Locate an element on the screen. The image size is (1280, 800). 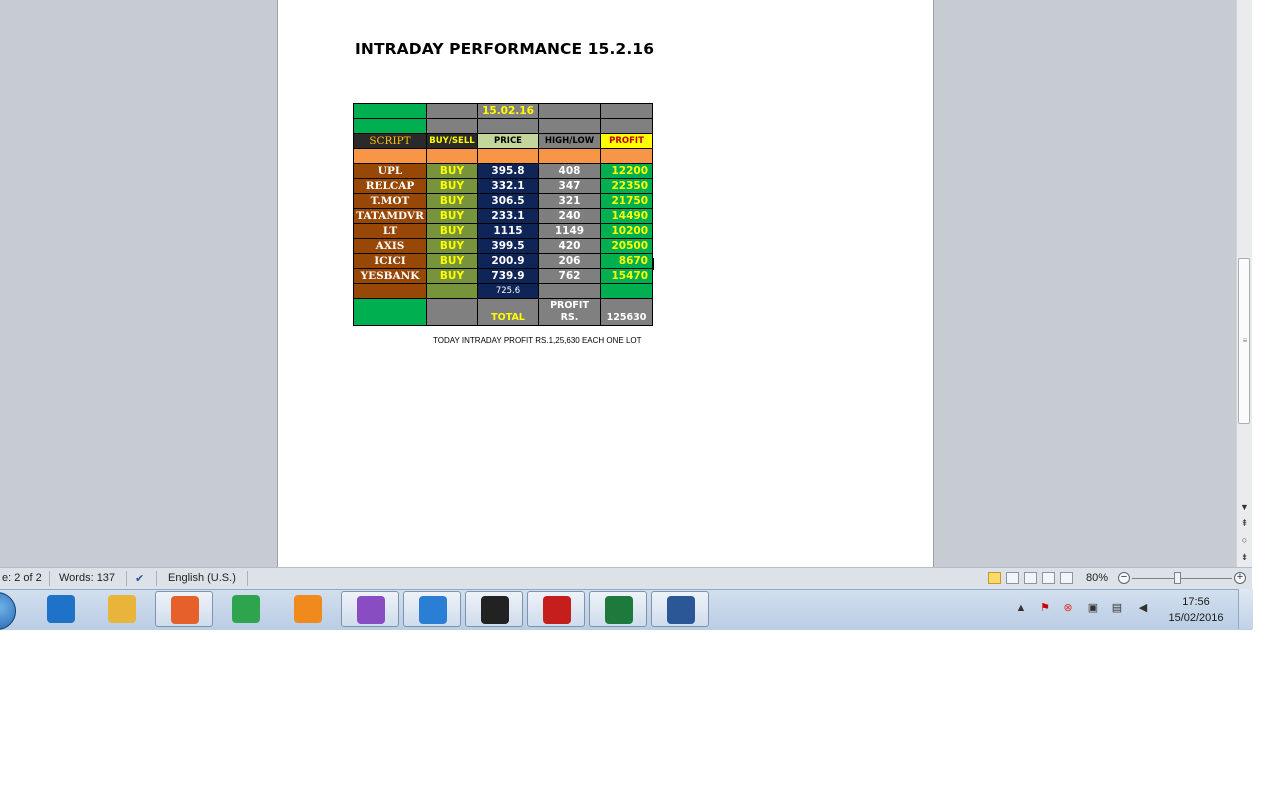
internet-explorer-icon is located at coordinates (61, 609).